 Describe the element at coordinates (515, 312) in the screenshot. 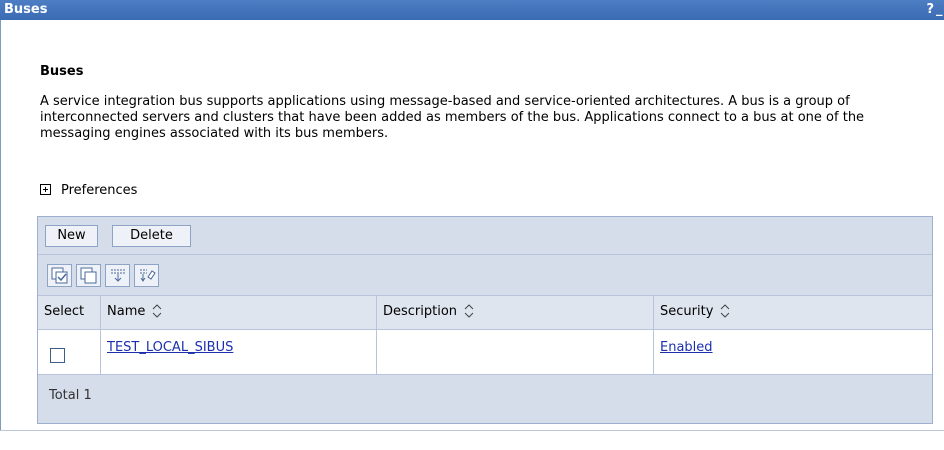

I see `column-header-description: Description` at that location.